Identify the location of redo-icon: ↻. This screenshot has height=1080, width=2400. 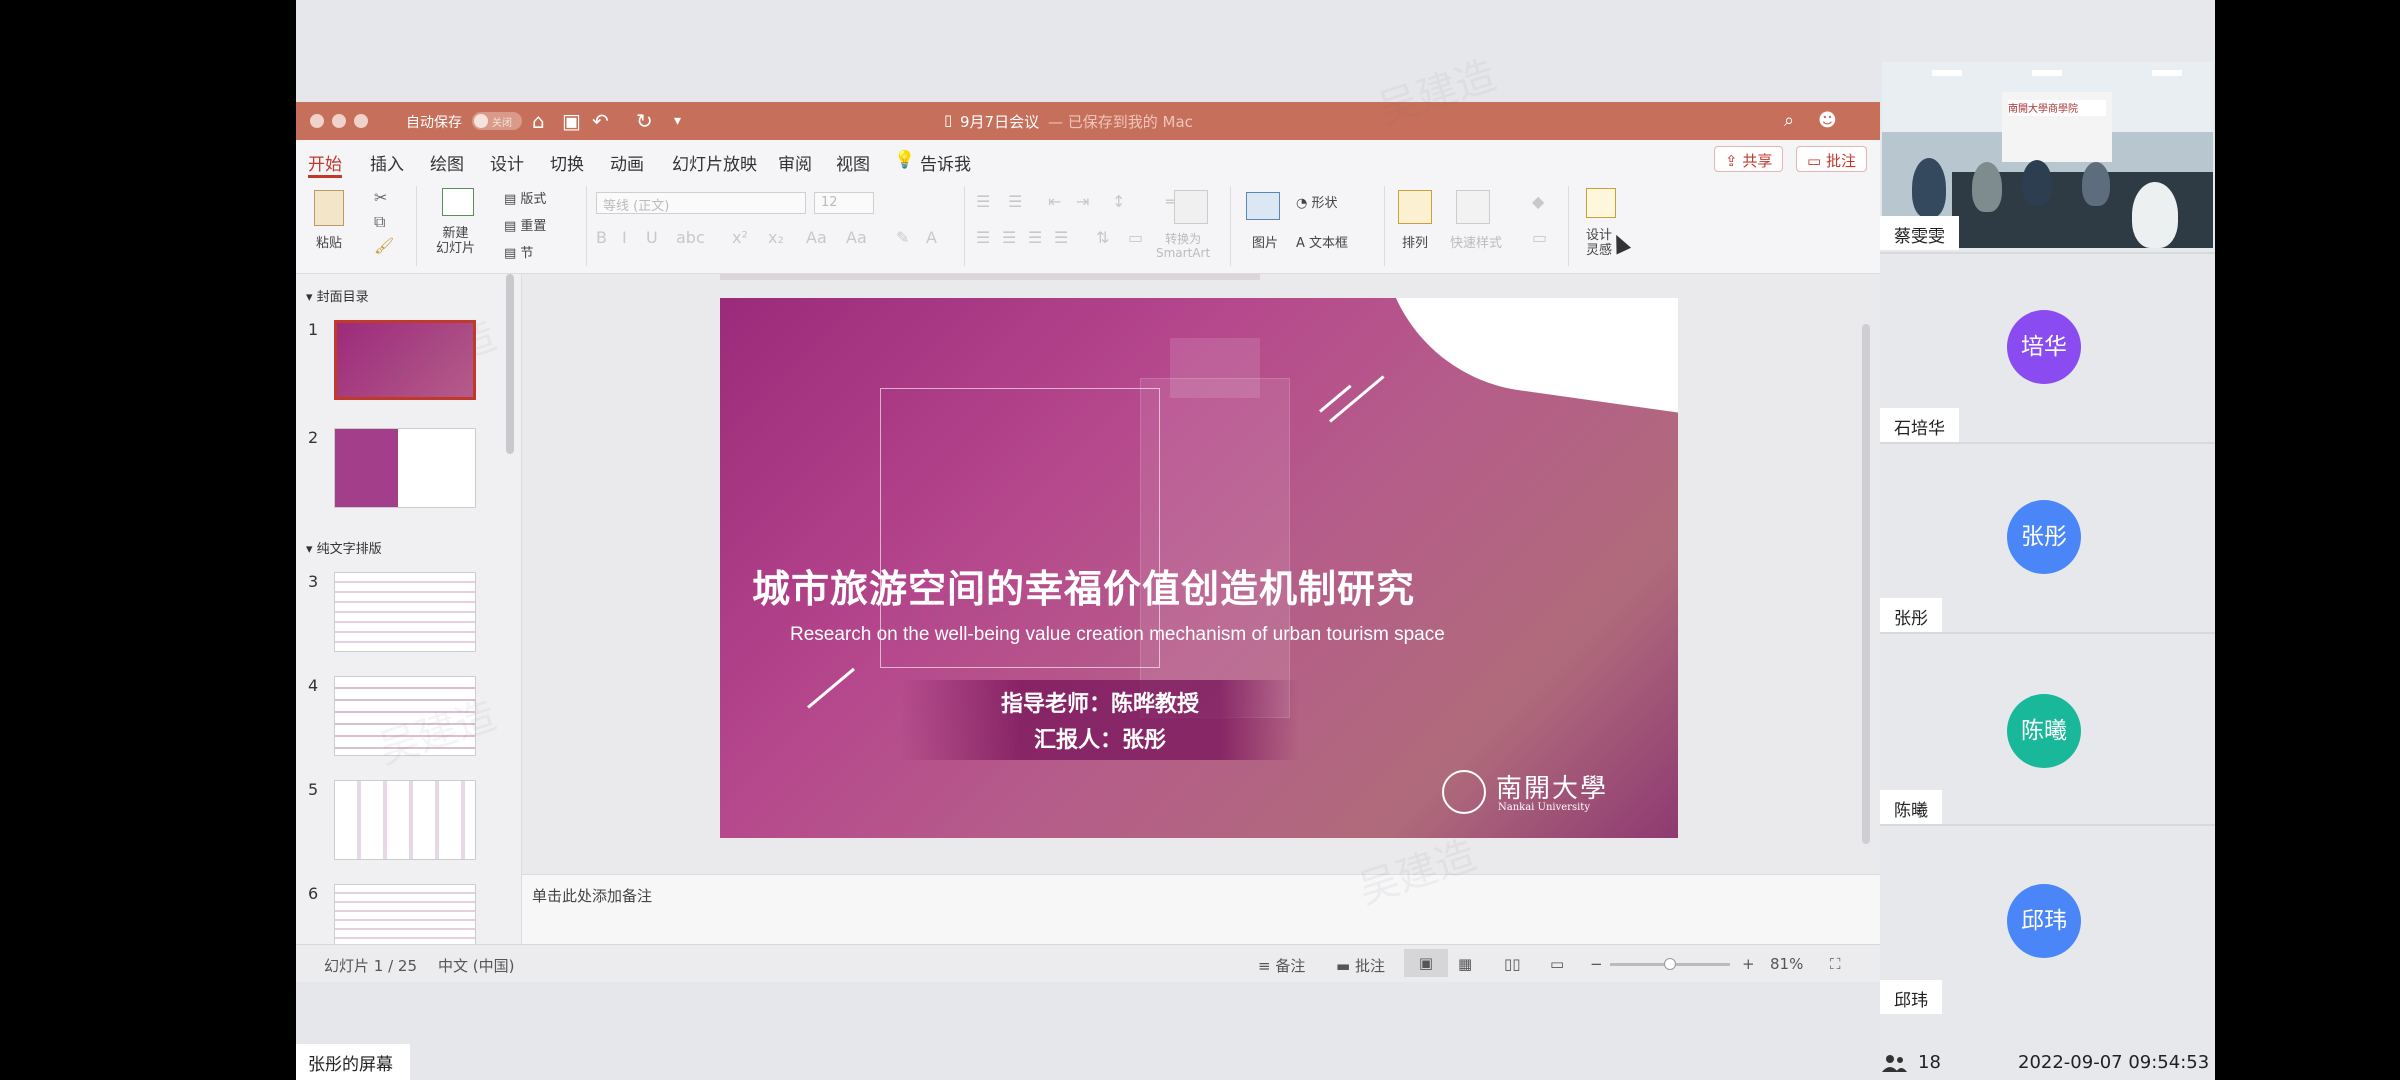
(644, 121).